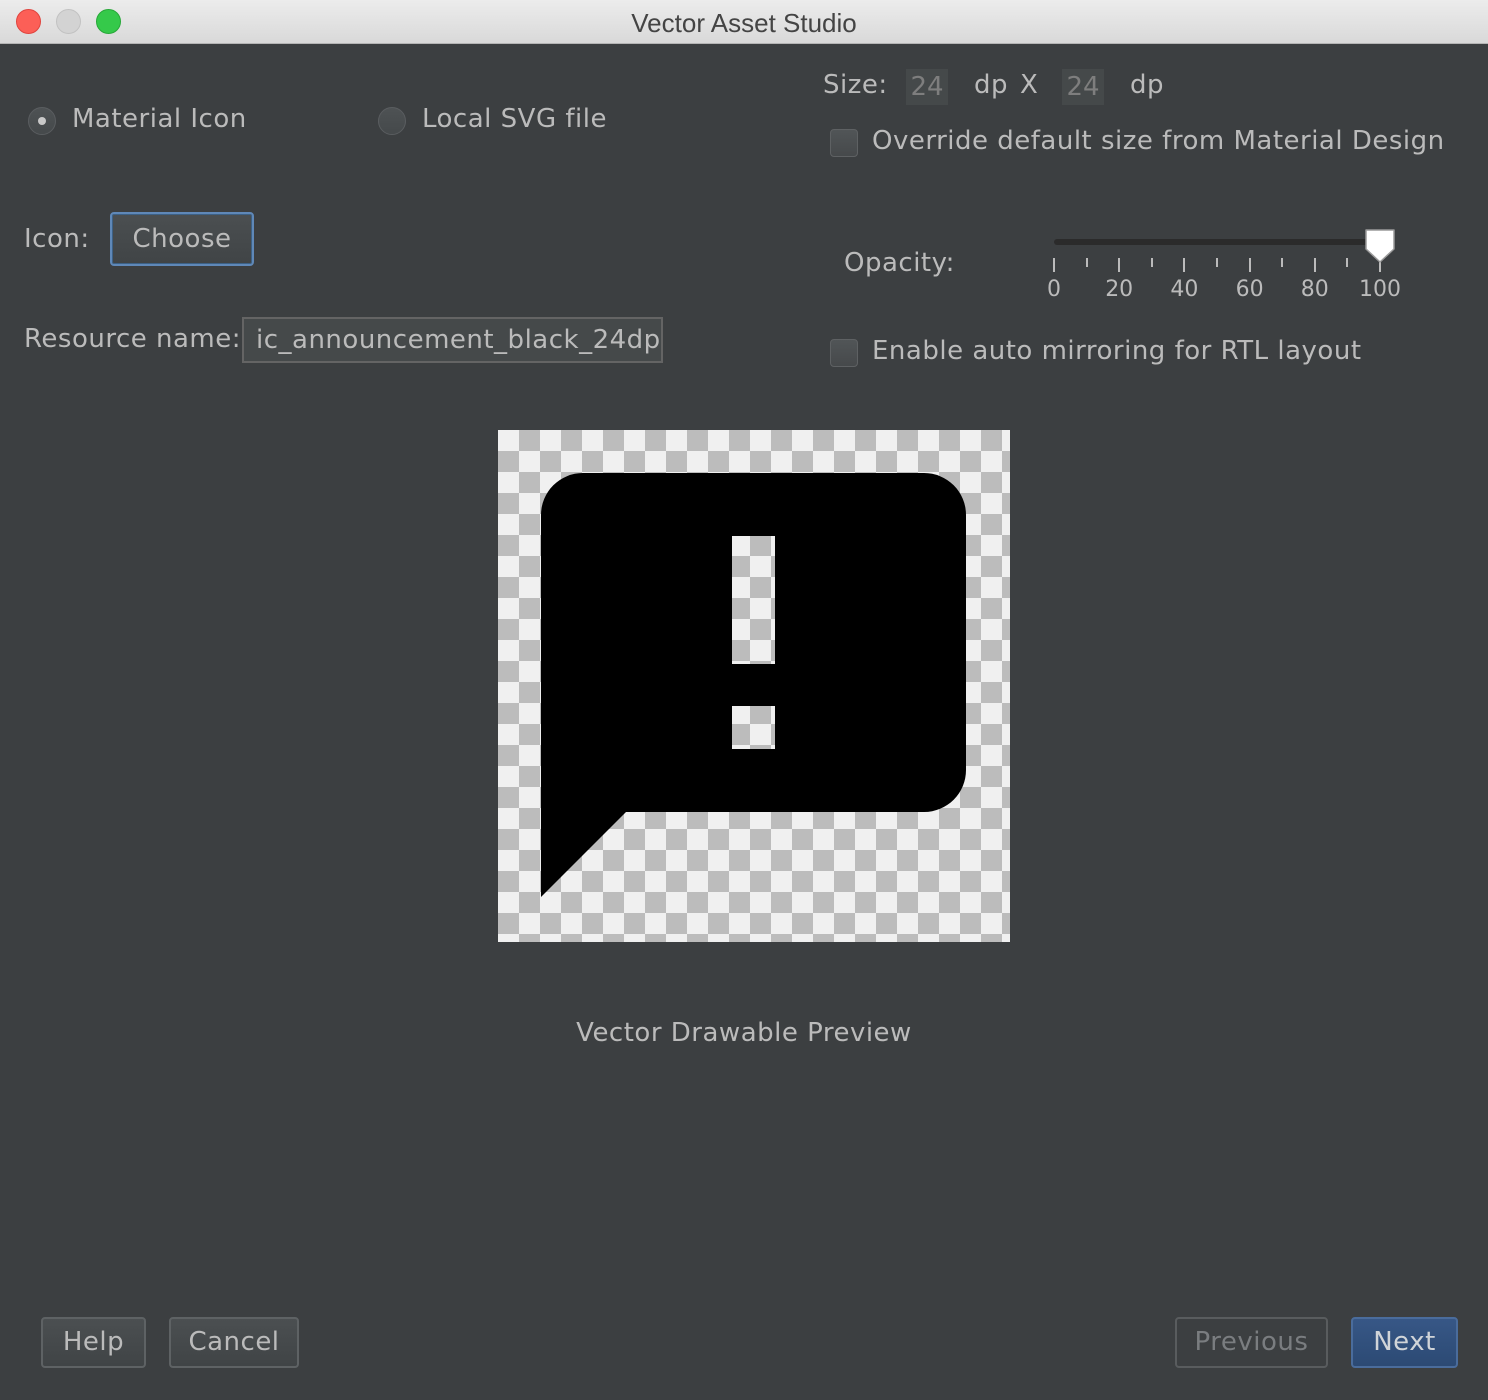 Image resolution: width=1488 pixels, height=1400 pixels. I want to click on material-icon-label: Material Icon, so click(159, 119).